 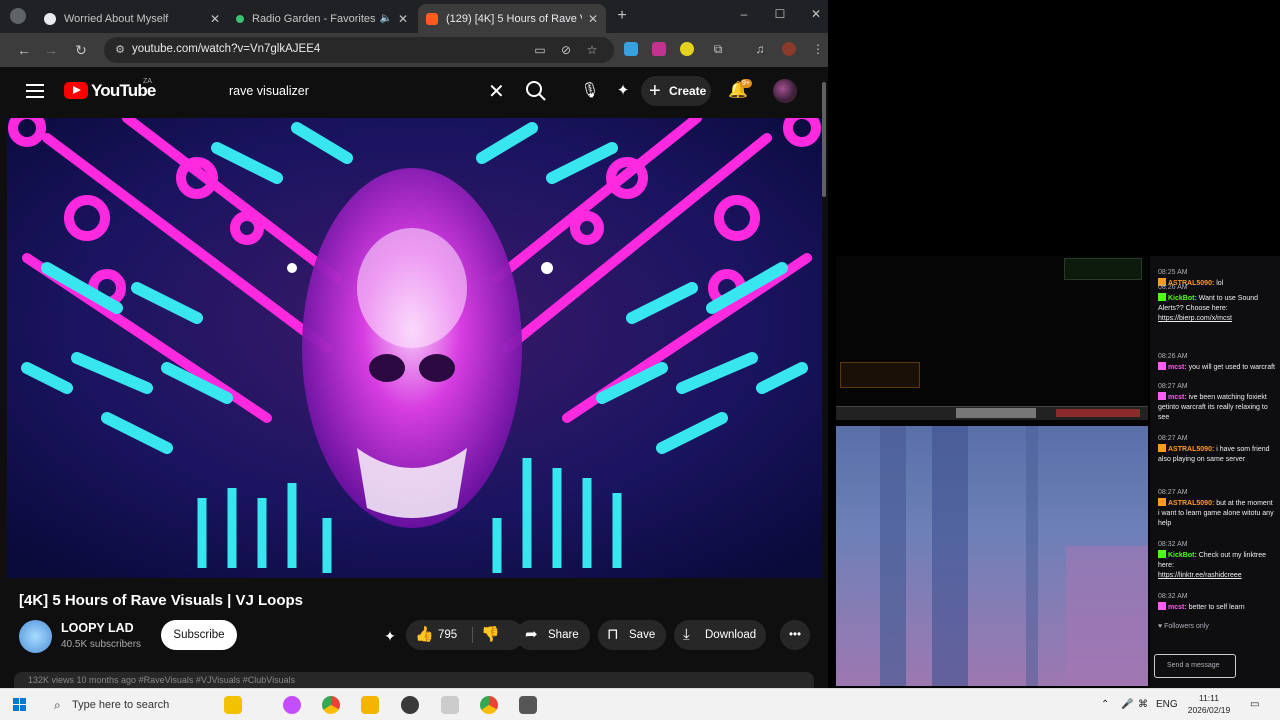 I want to click on speaker-icon: 🔈, so click(x=385, y=18).